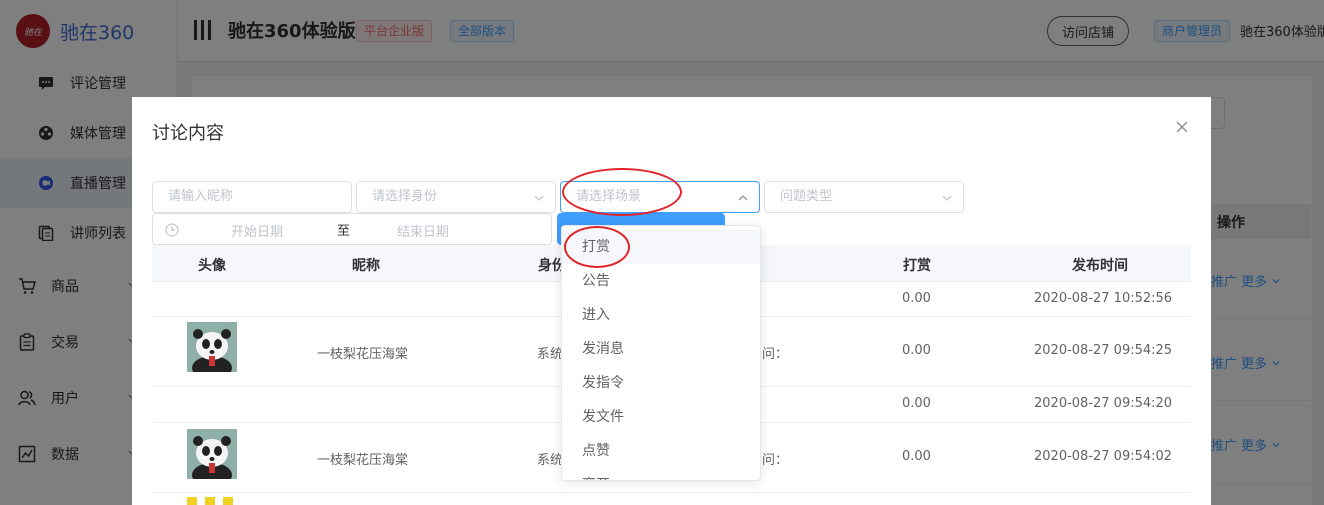 This screenshot has width=1324, height=505. Describe the element at coordinates (405, 196) in the screenshot. I see `placeholder-text: 请选择身份` at that location.